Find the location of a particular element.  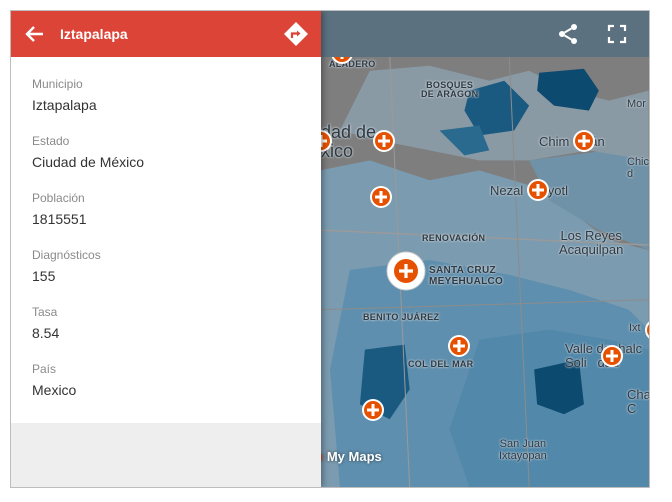

fullscreen-icon is located at coordinates (617, 34).